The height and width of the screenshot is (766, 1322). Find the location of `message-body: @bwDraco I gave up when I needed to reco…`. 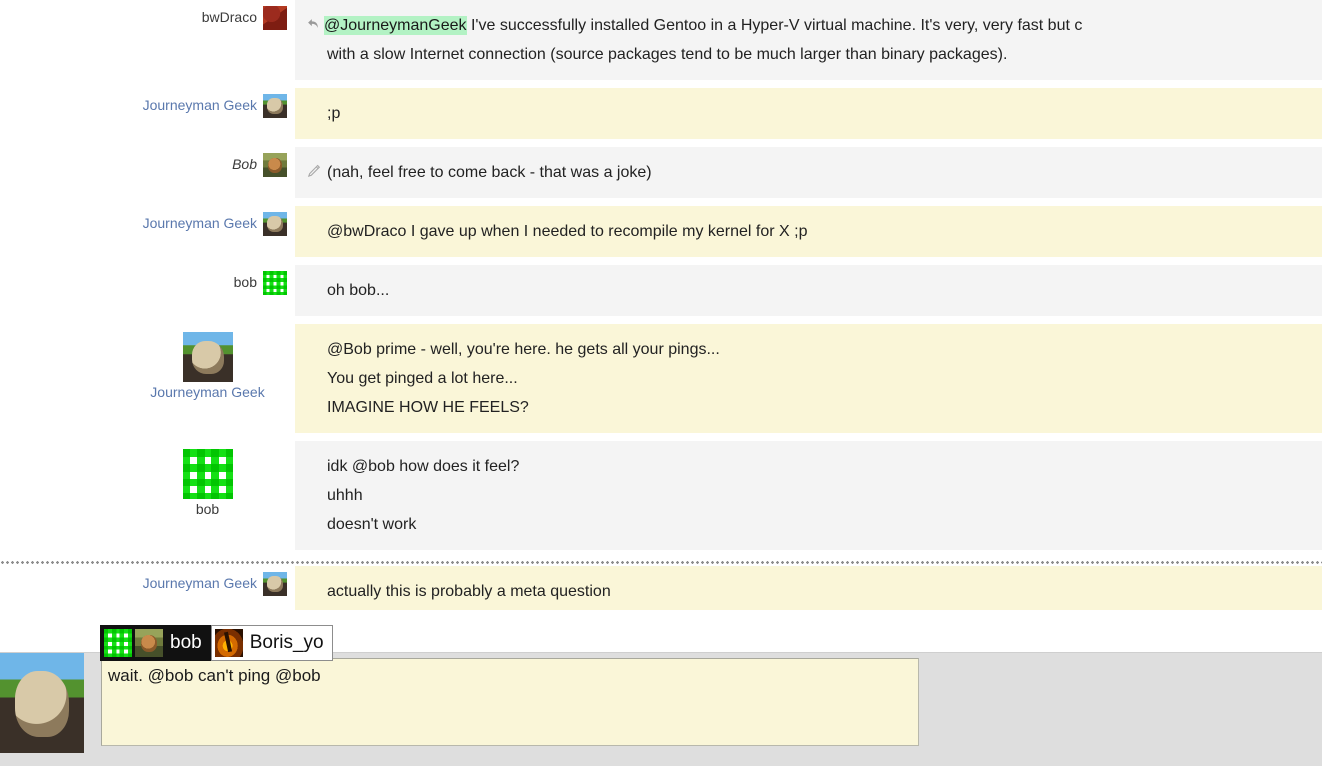

message-body: @bwDraco I gave up when I needed to reco… is located at coordinates (808, 231).